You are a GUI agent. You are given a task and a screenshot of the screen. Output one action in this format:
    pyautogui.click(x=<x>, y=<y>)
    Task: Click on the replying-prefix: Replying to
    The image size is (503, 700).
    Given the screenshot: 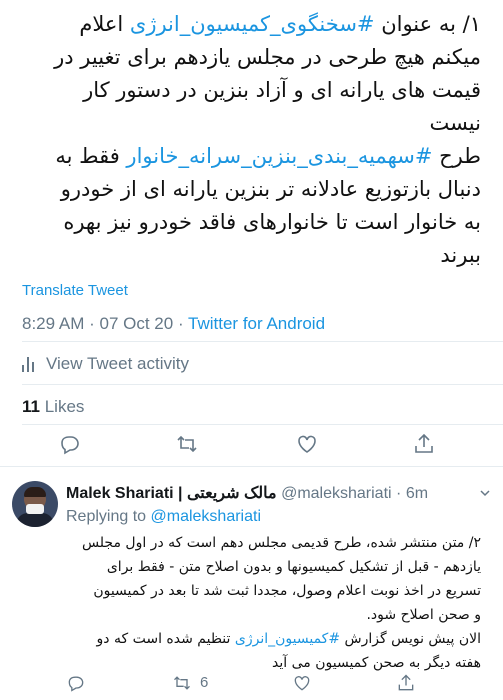 What is the action you would take?
    pyautogui.click(x=108, y=516)
    